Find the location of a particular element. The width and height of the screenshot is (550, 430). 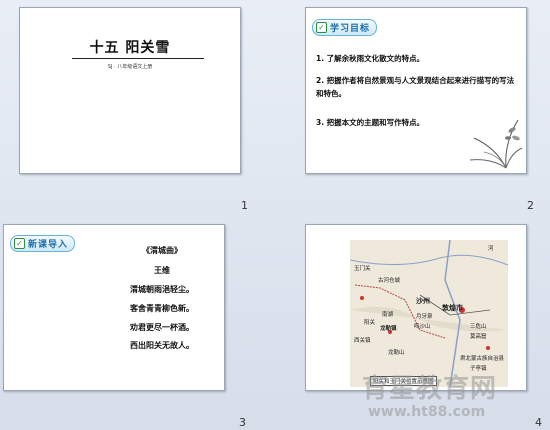

new-lesson-badge: ✓ 新课导入 is located at coordinates (43, 243).